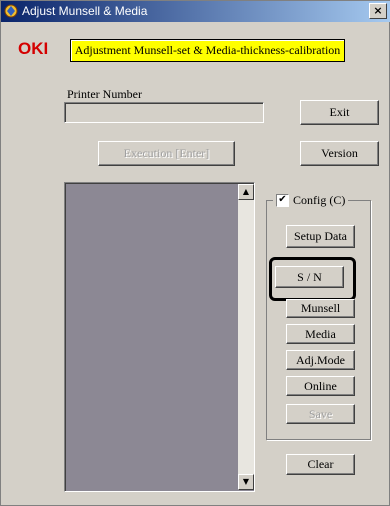 This screenshot has height=506, width=390. What do you see at coordinates (166, 153) in the screenshot?
I see `execution-button: Execution [Enter]` at bounding box center [166, 153].